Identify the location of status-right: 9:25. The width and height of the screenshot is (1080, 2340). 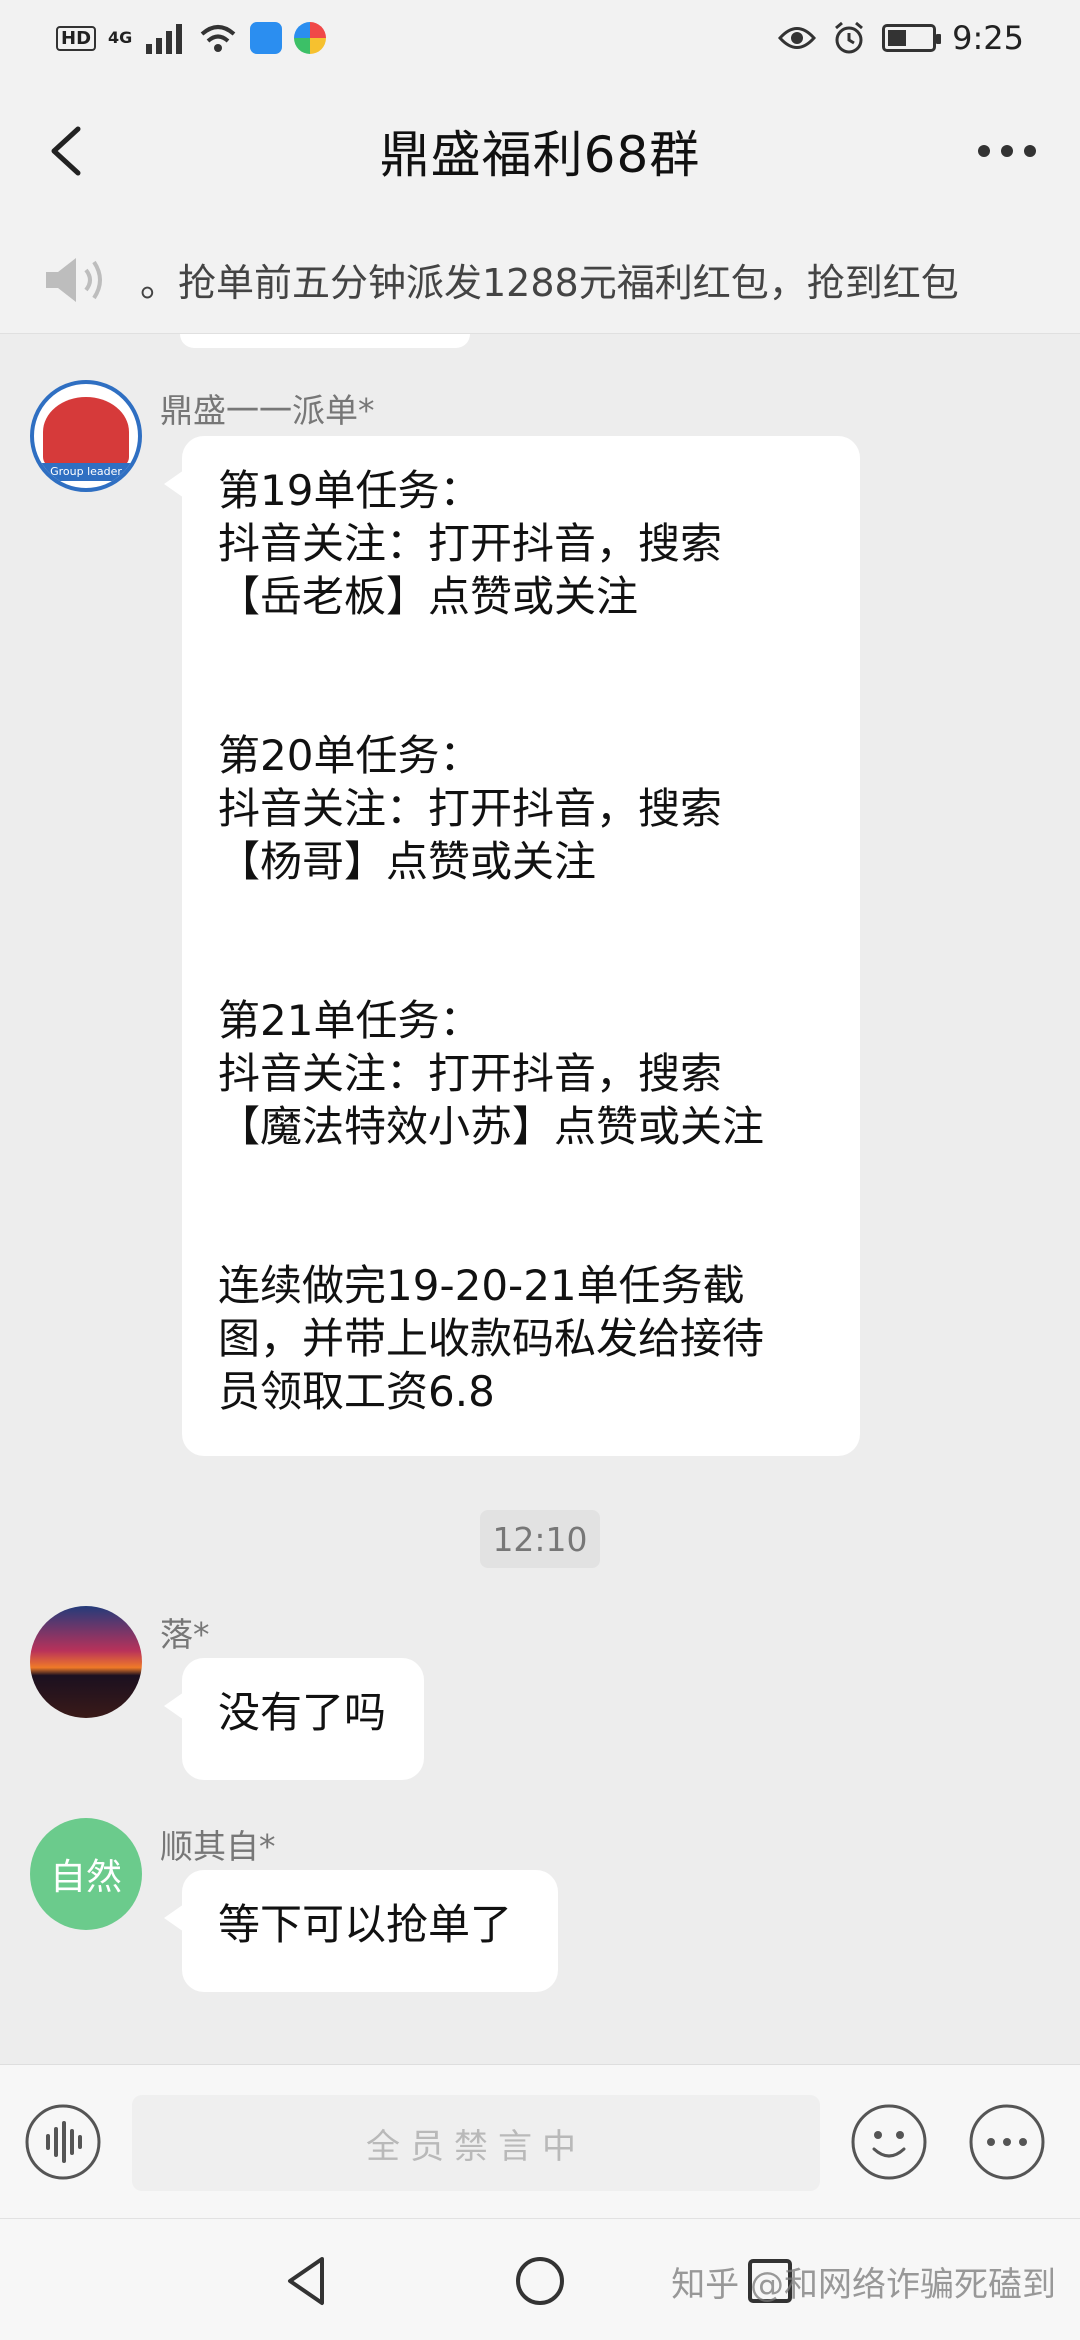
(901, 38).